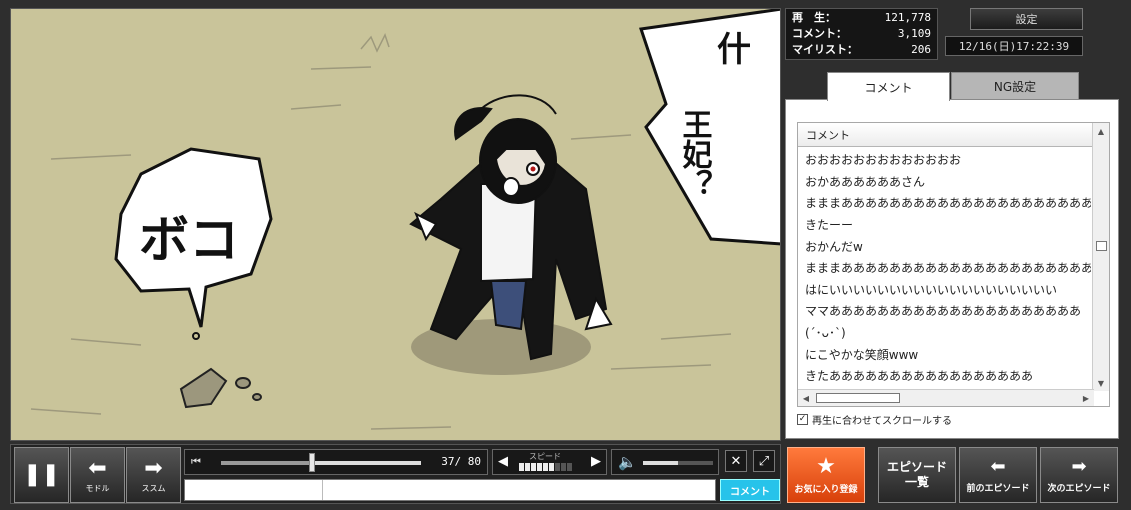 The image size is (1131, 510). I want to click on speed-label: スピード, so click(545, 456).